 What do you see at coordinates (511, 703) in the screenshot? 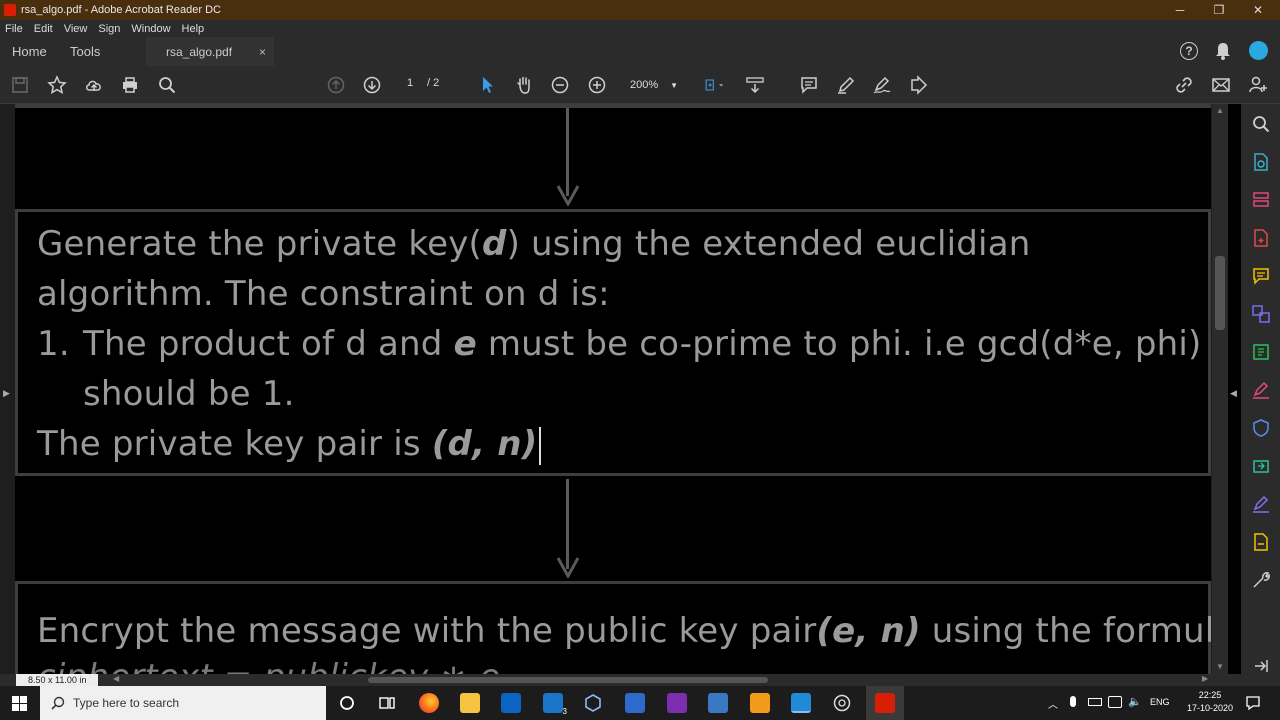
I see `microsoft-store-icon` at bounding box center [511, 703].